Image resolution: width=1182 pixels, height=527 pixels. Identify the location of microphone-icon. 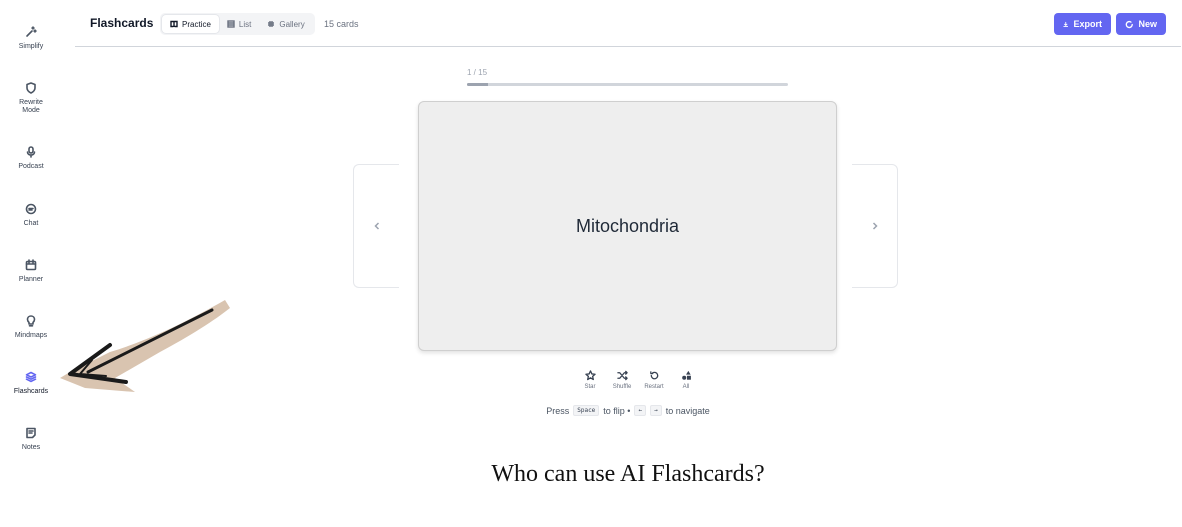
(31, 152).